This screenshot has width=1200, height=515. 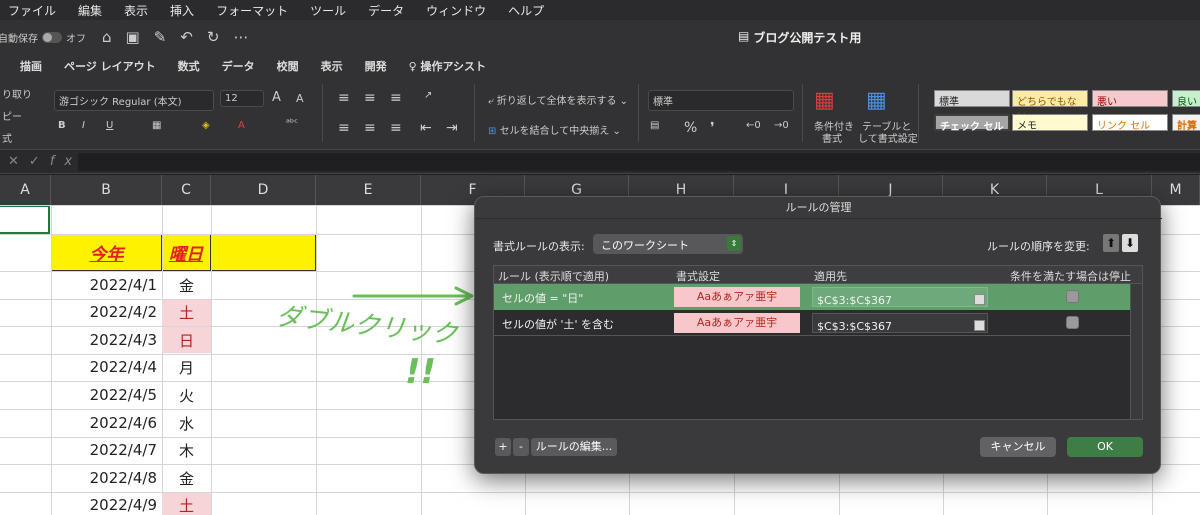 What do you see at coordinates (781, 125) in the screenshot?
I see `decrease-decimal-icon: →0` at bounding box center [781, 125].